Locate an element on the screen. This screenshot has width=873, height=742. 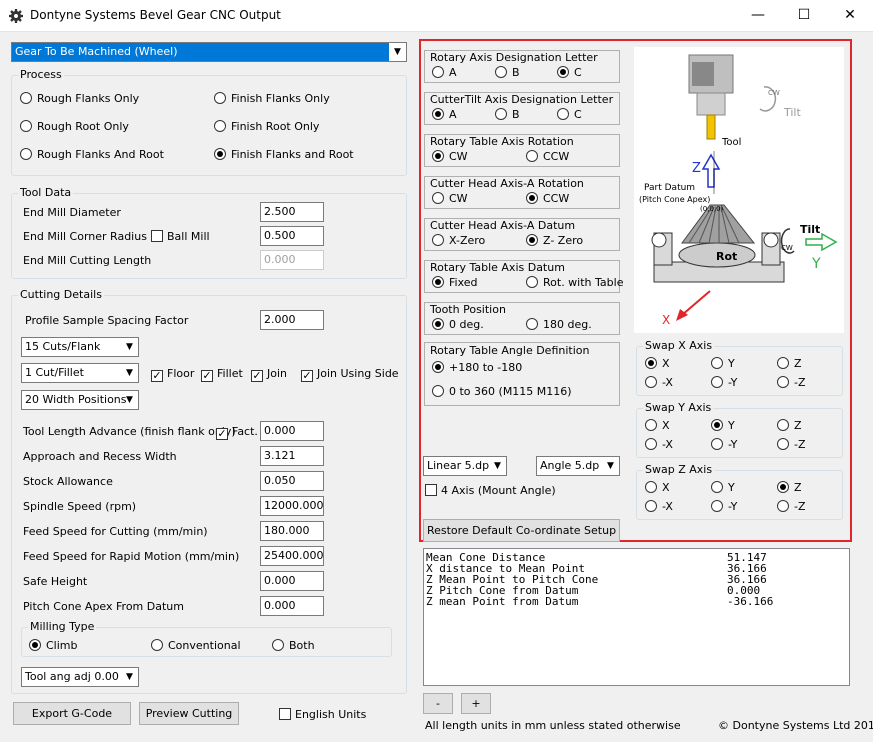
axis-panel-2-radio-0: CW is located at coordinates (450, 156).